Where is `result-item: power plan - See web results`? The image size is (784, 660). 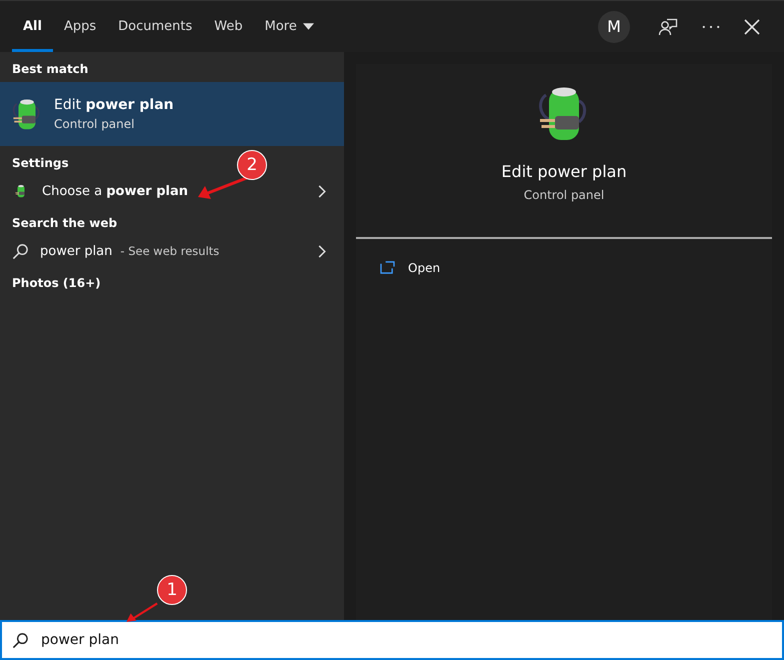 result-item: power plan - See web results is located at coordinates (172, 251).